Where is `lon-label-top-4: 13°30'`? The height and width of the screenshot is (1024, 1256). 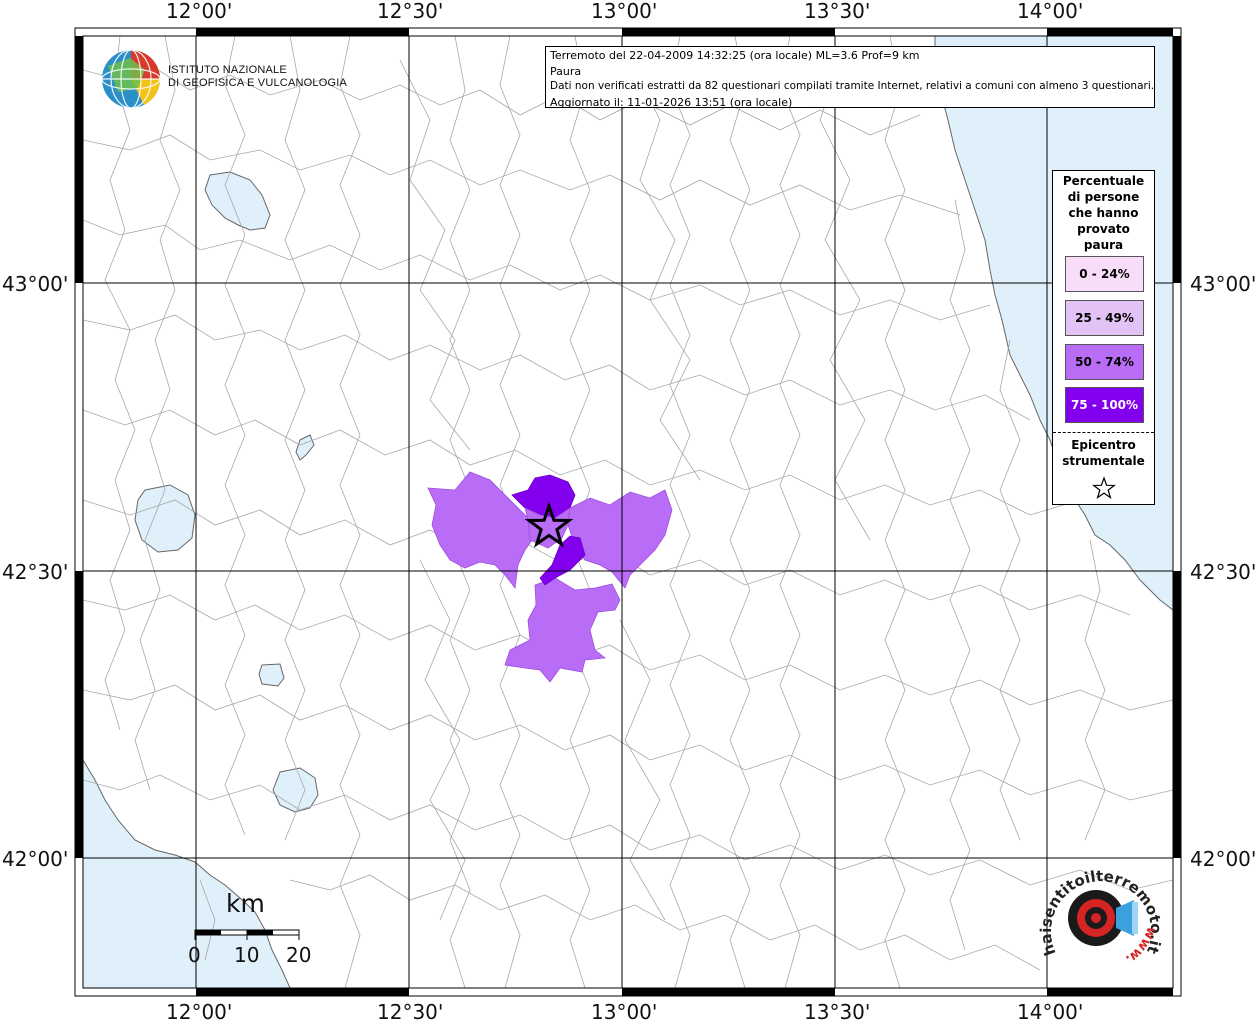 lon-label-top-4: 13°30' is located at coordinates (837, 11).